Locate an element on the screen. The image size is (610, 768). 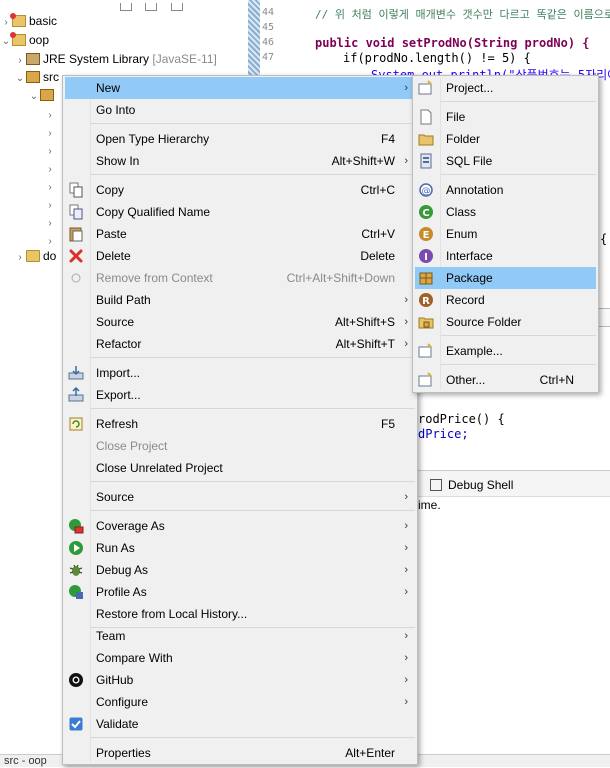
profile-icon is located at coordinates (76, 592).